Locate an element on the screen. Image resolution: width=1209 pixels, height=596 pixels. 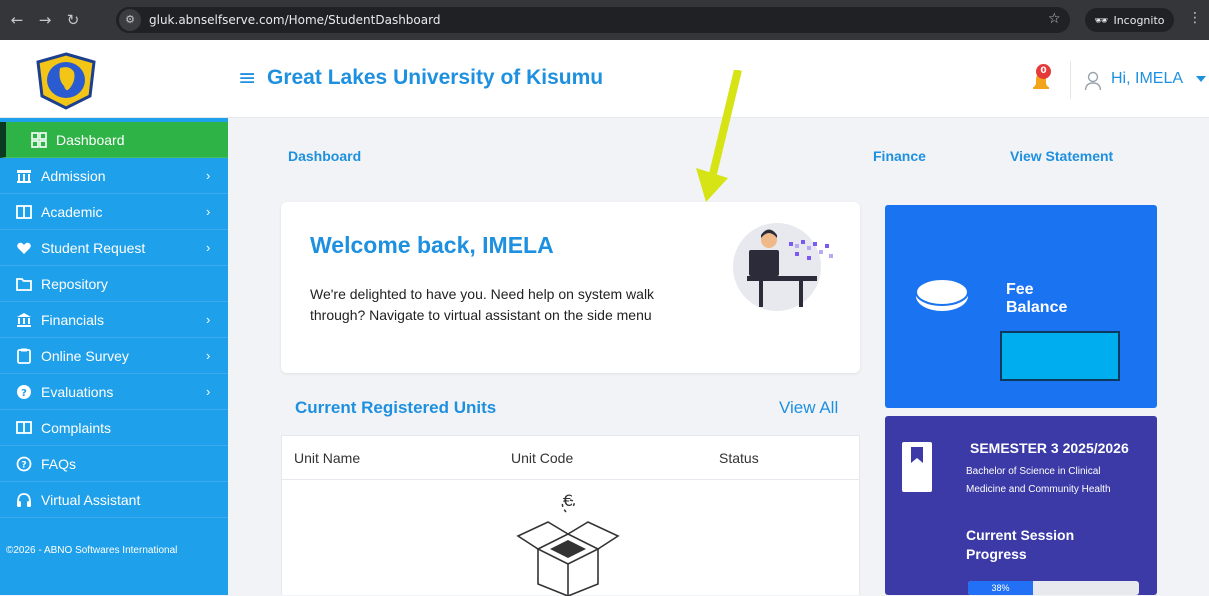
fee-label-line2: Balance is located at coordinates (1037, 307).